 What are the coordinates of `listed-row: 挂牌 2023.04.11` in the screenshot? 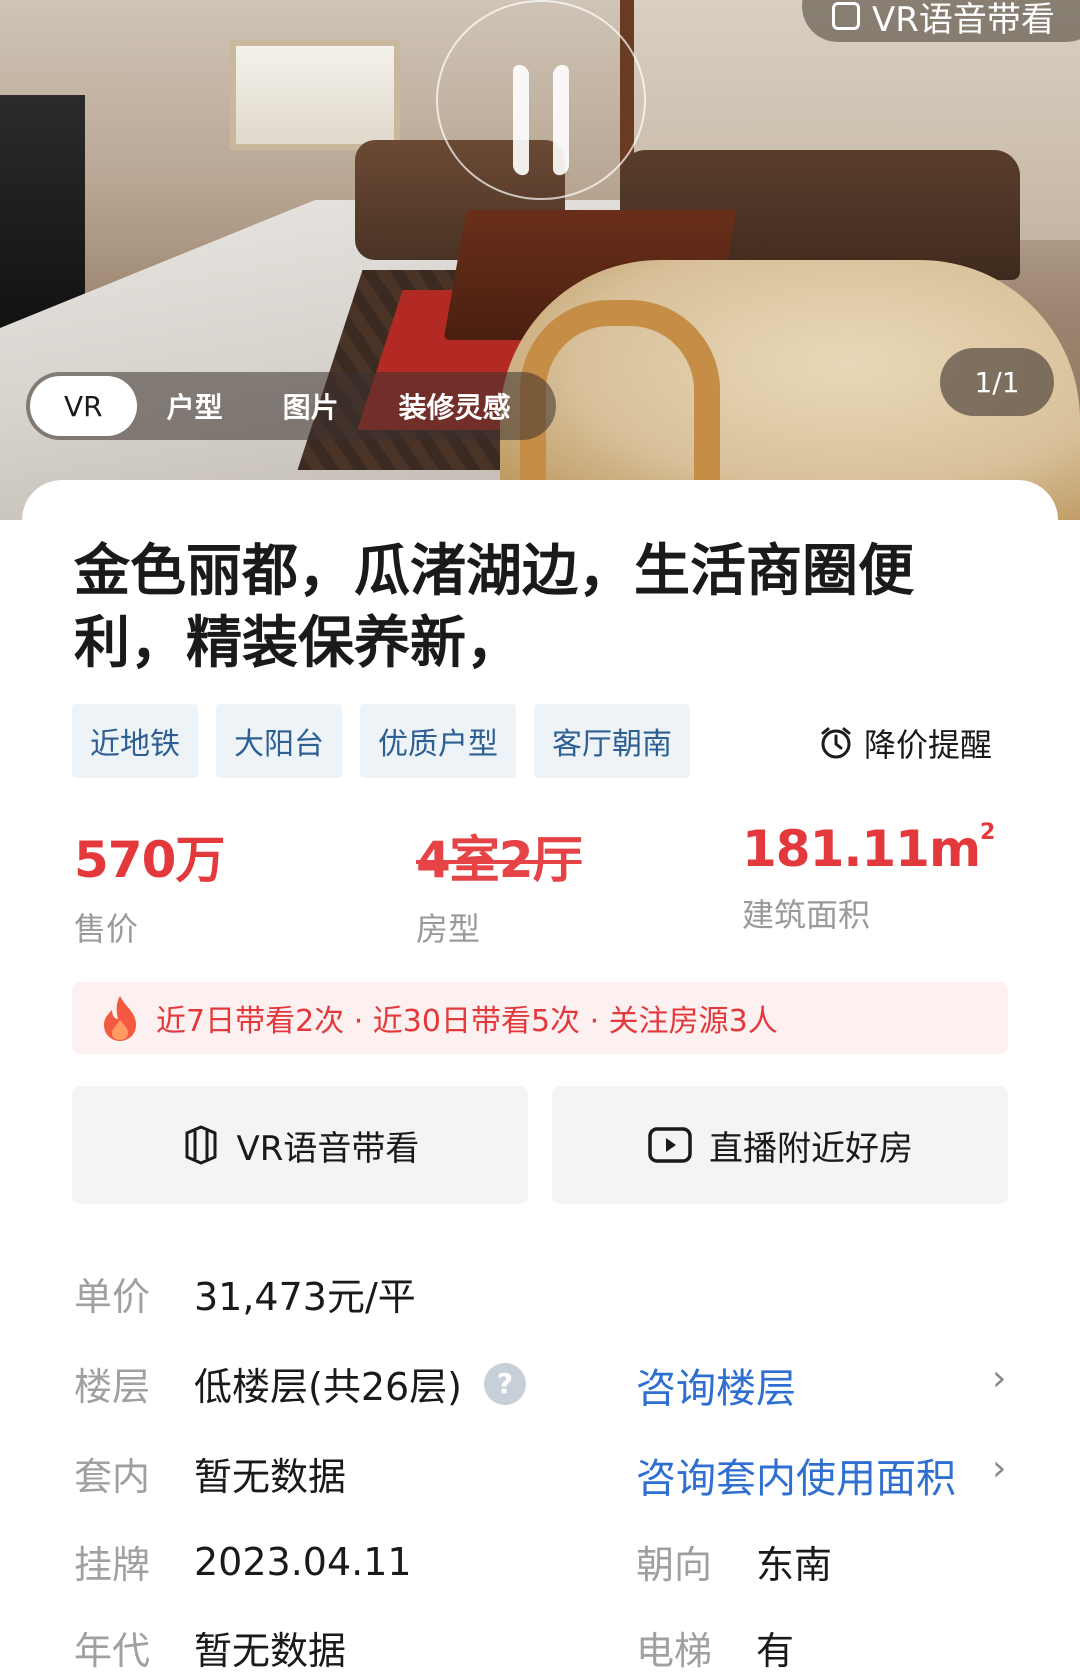 It's located at (243, 1561).